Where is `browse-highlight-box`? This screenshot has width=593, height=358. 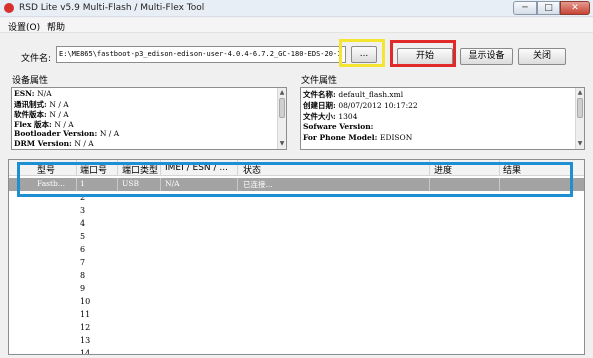 browse-highlight-box is located at coordinates (362, 53).